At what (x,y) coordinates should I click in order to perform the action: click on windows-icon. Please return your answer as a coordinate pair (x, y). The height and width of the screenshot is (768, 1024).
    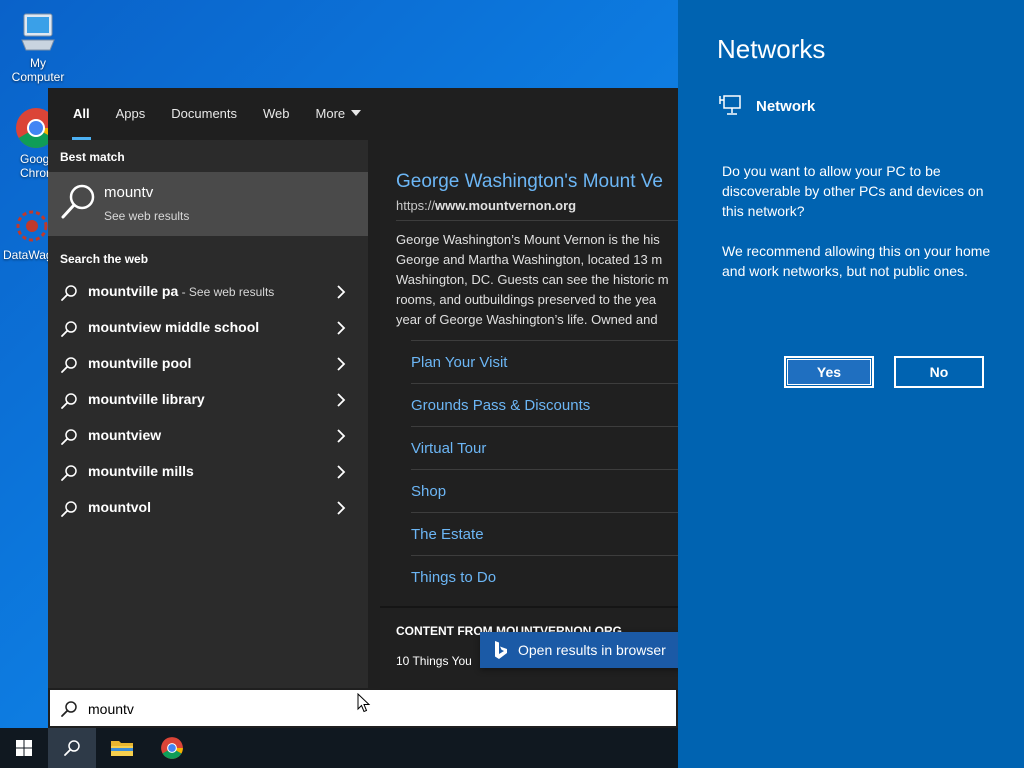
    Looking at the image, I should click on (24, 748).